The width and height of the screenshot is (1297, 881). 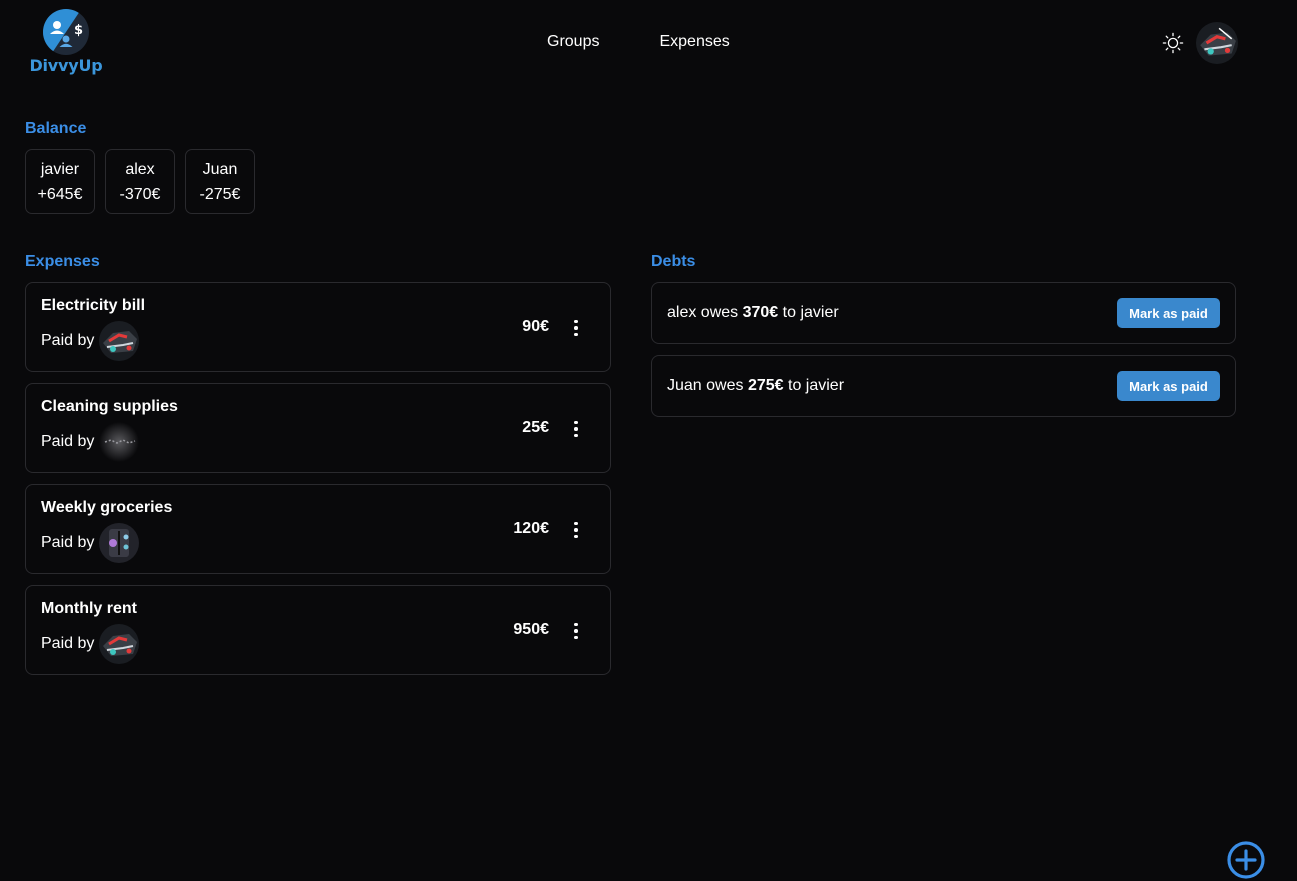 I want to click on nav-groups-link: Groups, so click(x=573, y=42).